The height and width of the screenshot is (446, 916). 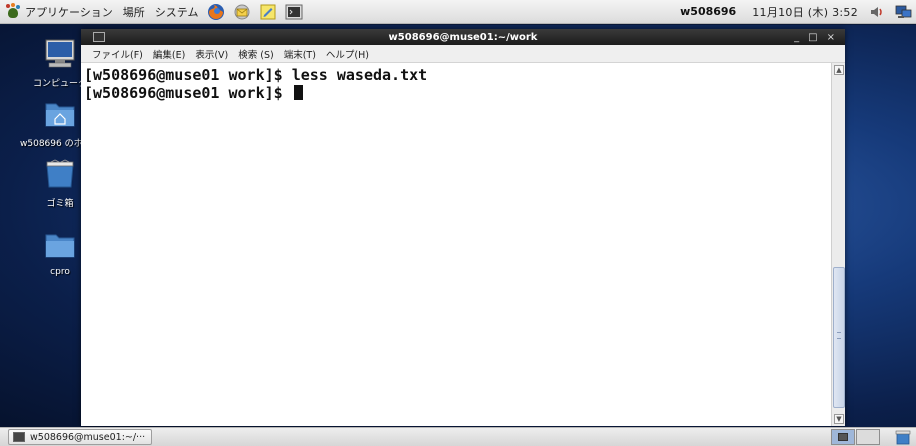 I want to click on computer-icon, so click(x=60, y=53).